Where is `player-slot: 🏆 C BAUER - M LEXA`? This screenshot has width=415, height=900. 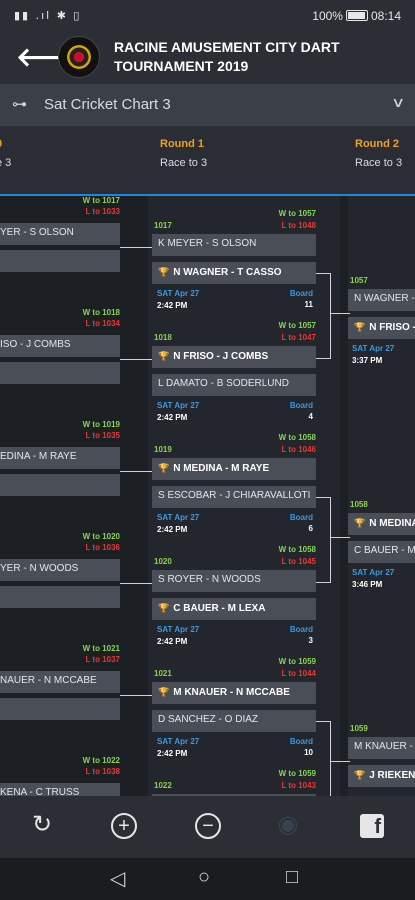 player-slot: 🏆 C BAUER - M LEXA is located at coordinates (234, 609).